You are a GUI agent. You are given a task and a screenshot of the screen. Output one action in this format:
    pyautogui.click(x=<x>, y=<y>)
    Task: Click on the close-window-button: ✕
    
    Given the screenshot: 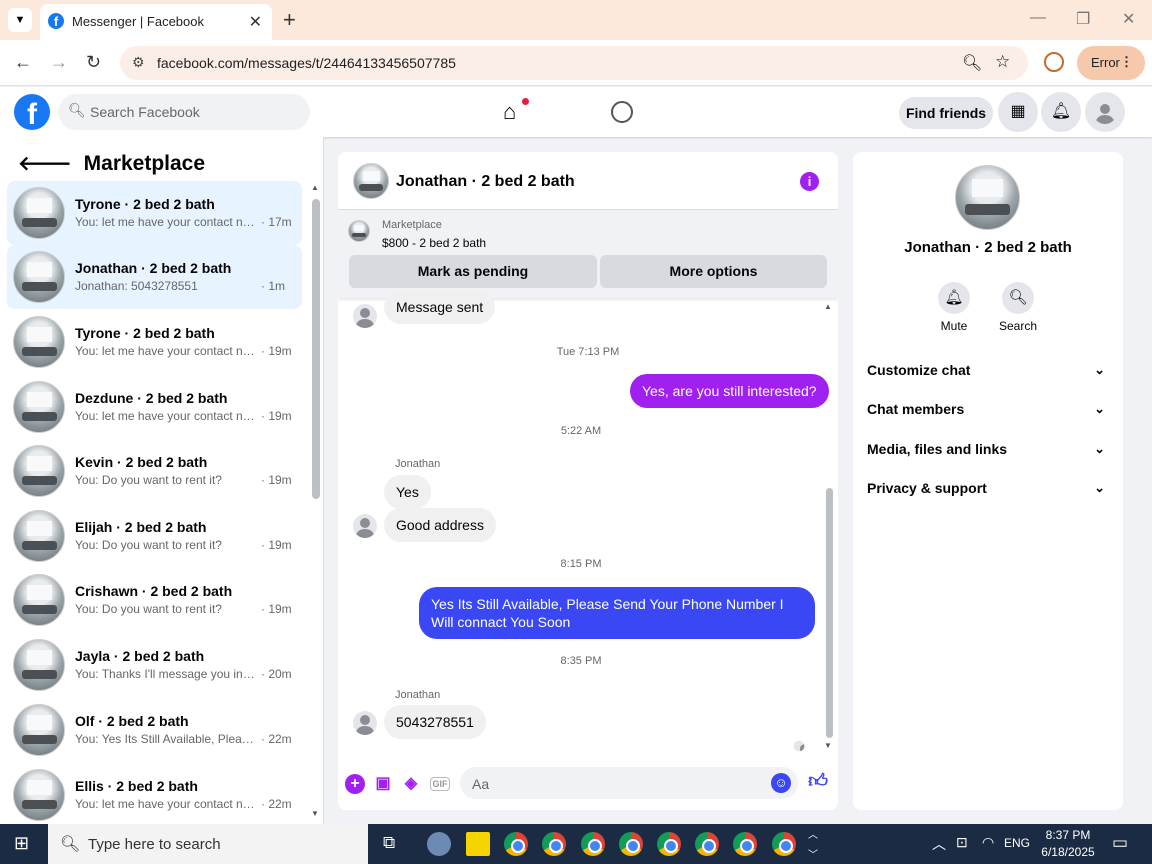 What is the action you would take?
    pyautogui.click(x=1128, y=19)
    